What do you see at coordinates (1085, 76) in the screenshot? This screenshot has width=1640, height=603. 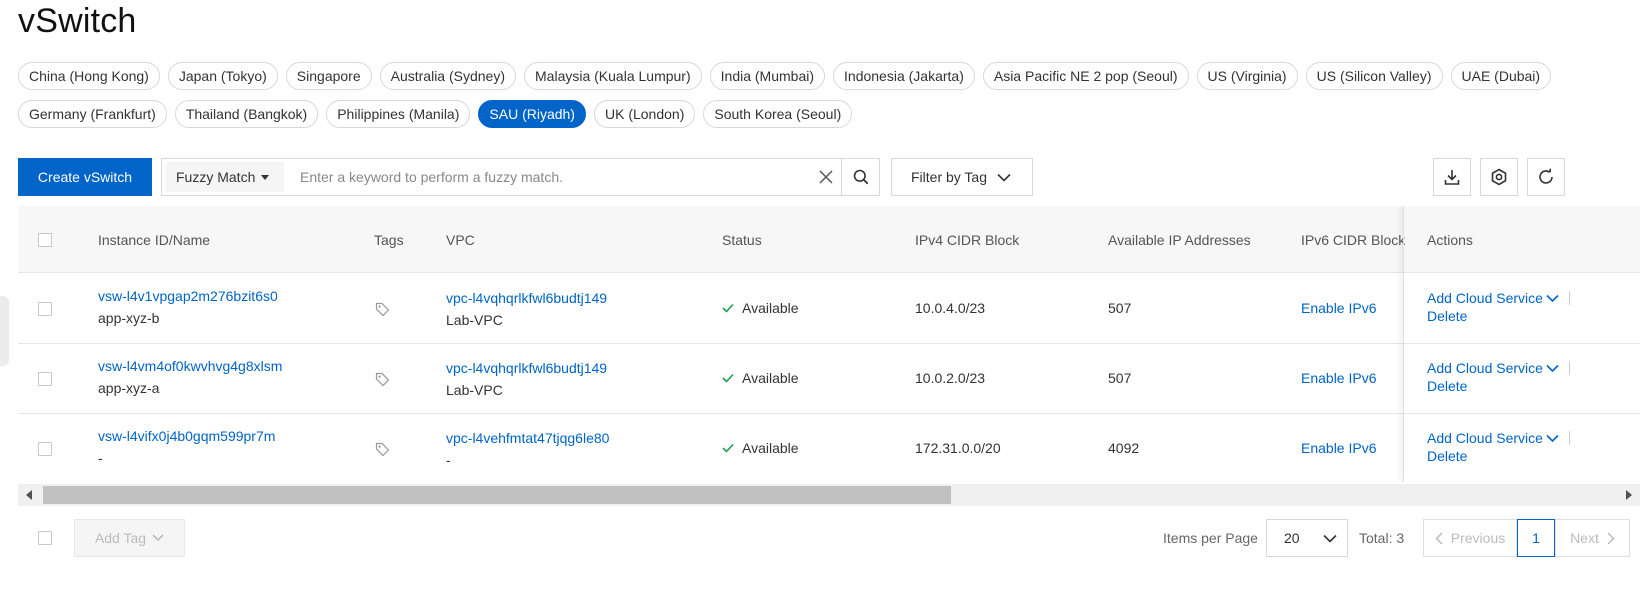 I see `region-tab: Asia Pacific NE 2 pop (Seoul)` at bounding box center [1085, 76].